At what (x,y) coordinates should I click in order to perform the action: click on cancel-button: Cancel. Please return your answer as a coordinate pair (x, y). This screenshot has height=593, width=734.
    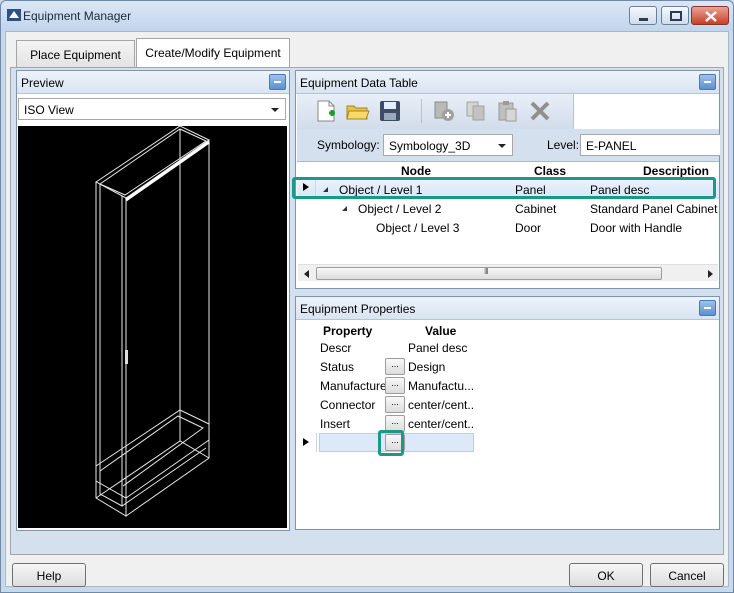
    Looking at the image, I should click on (687, 575).